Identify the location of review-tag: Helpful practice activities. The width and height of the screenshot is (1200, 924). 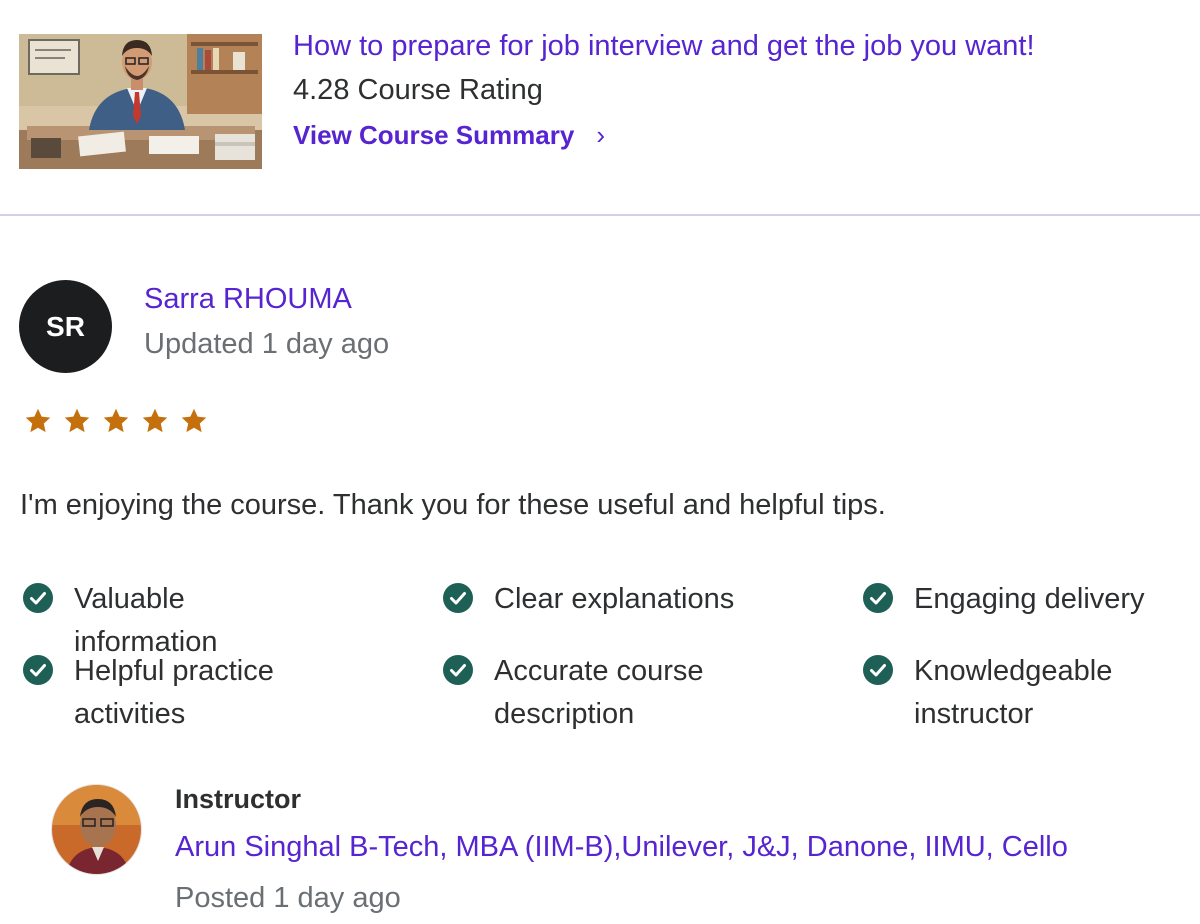
(178, 693).